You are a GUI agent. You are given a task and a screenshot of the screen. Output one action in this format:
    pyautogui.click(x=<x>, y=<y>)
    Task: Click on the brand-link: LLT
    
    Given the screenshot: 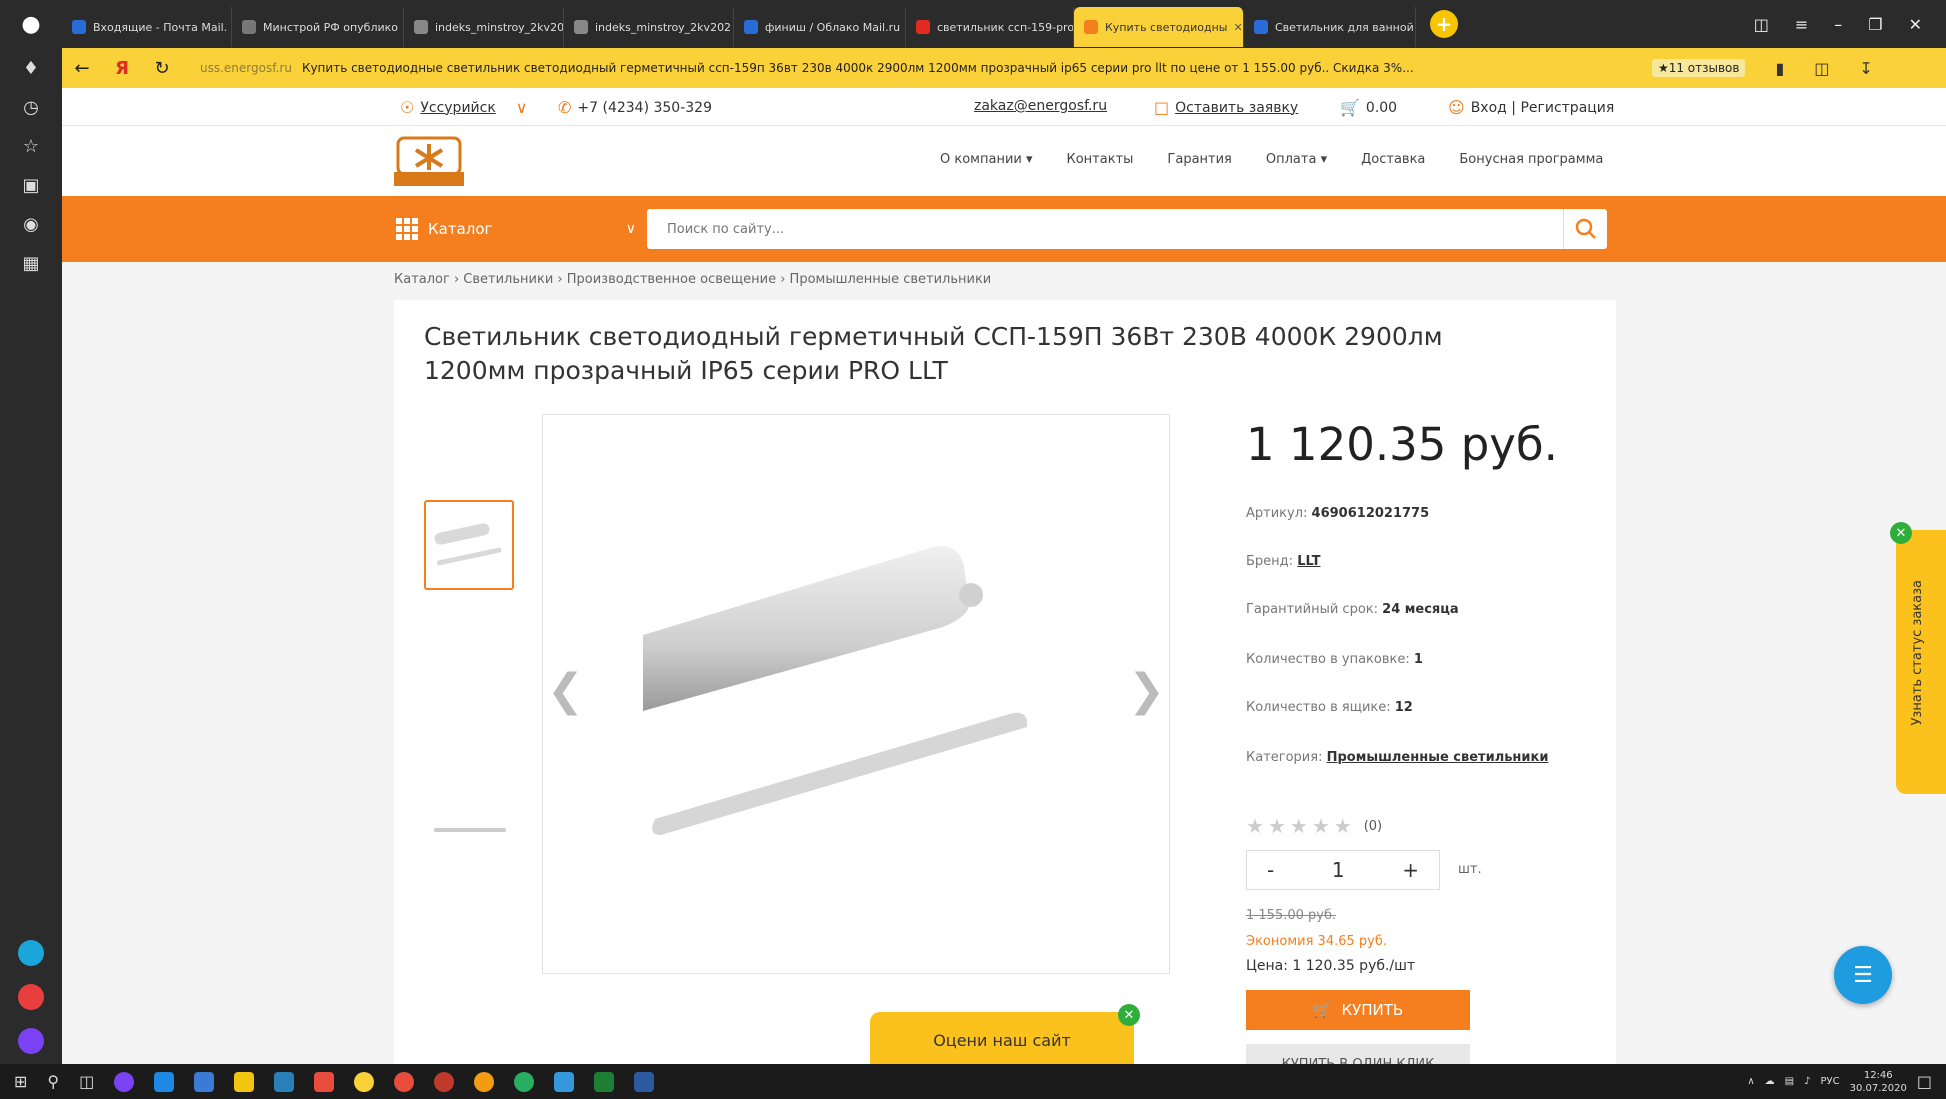 What is the action you would take?
    pyautogui.click(x=1308, y=561)
    